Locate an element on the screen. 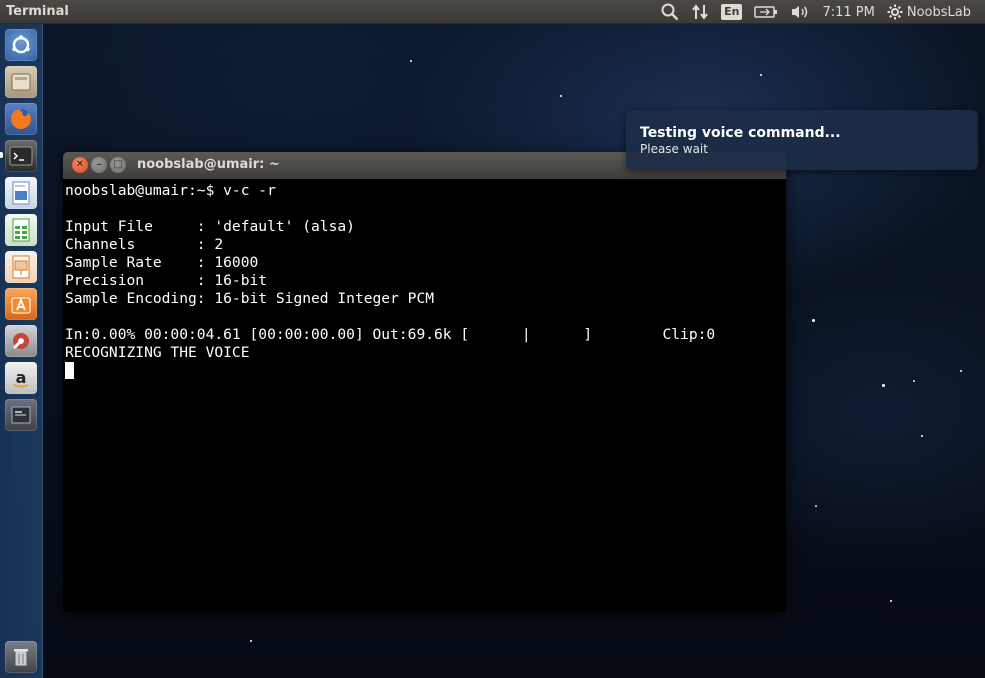  workspace-switcher-icon is located at coordinates (21, 415).